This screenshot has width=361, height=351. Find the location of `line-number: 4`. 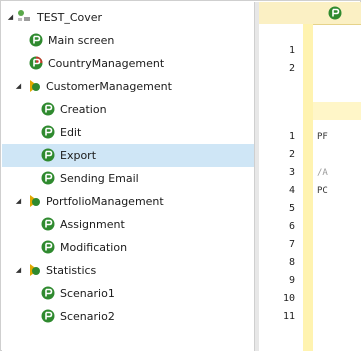

line-number: 4 is located at coordinates (291, 190).